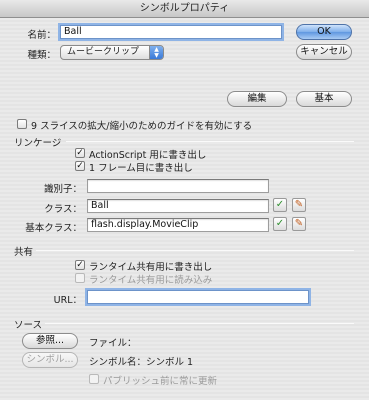 The image size is (369, 400). I want to click on import-runtime-label: ランタイム共有用に読み込み, so click(151, 280).